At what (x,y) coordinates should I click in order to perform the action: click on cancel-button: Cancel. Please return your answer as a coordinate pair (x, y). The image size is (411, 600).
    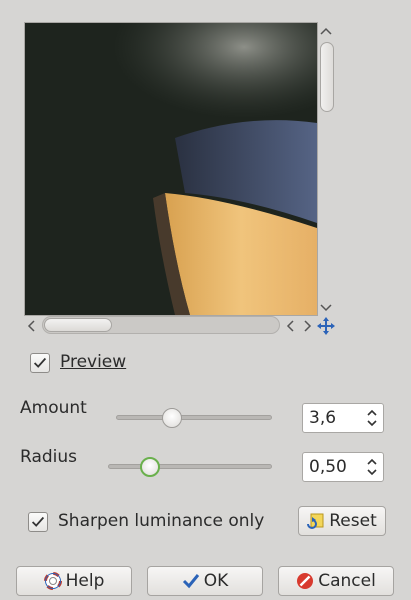
    Looking at the image, I should click on (336, 581).